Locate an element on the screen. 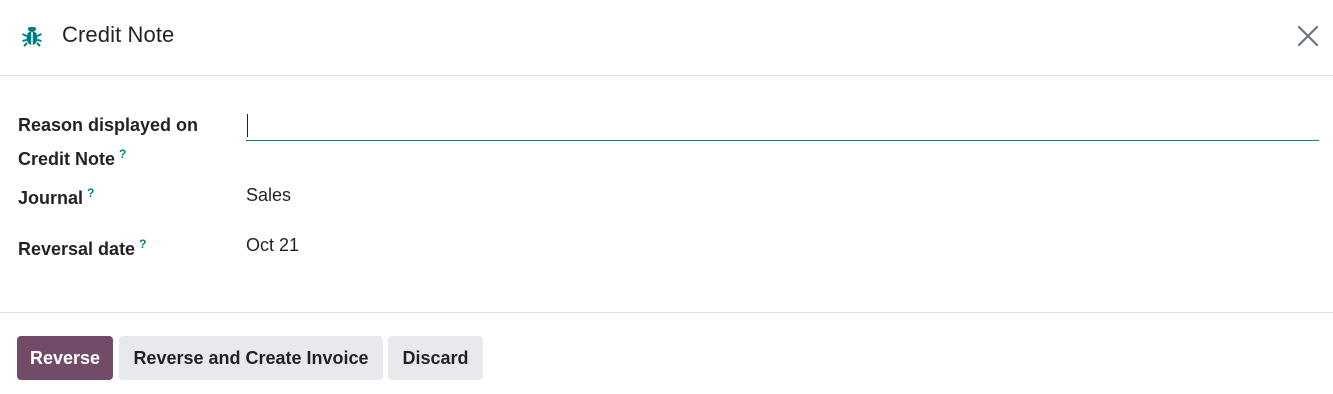 This screenshot has height=394, width=1333. dialog-title: Credit Note is located at coordinates (118, 34).